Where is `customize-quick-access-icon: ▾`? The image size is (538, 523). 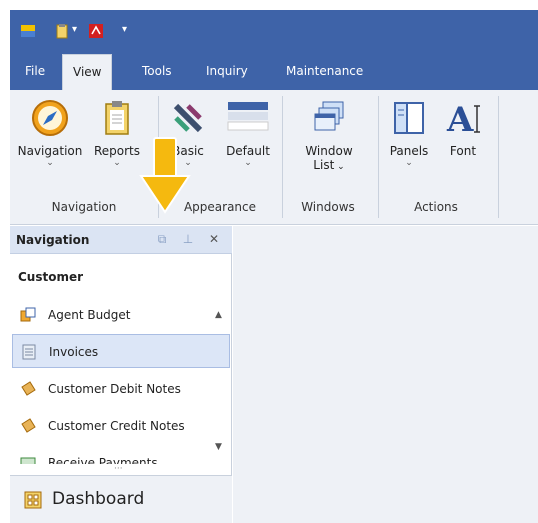 customize-quick-access-icon: ▾ is located at coordinates (124, 29).